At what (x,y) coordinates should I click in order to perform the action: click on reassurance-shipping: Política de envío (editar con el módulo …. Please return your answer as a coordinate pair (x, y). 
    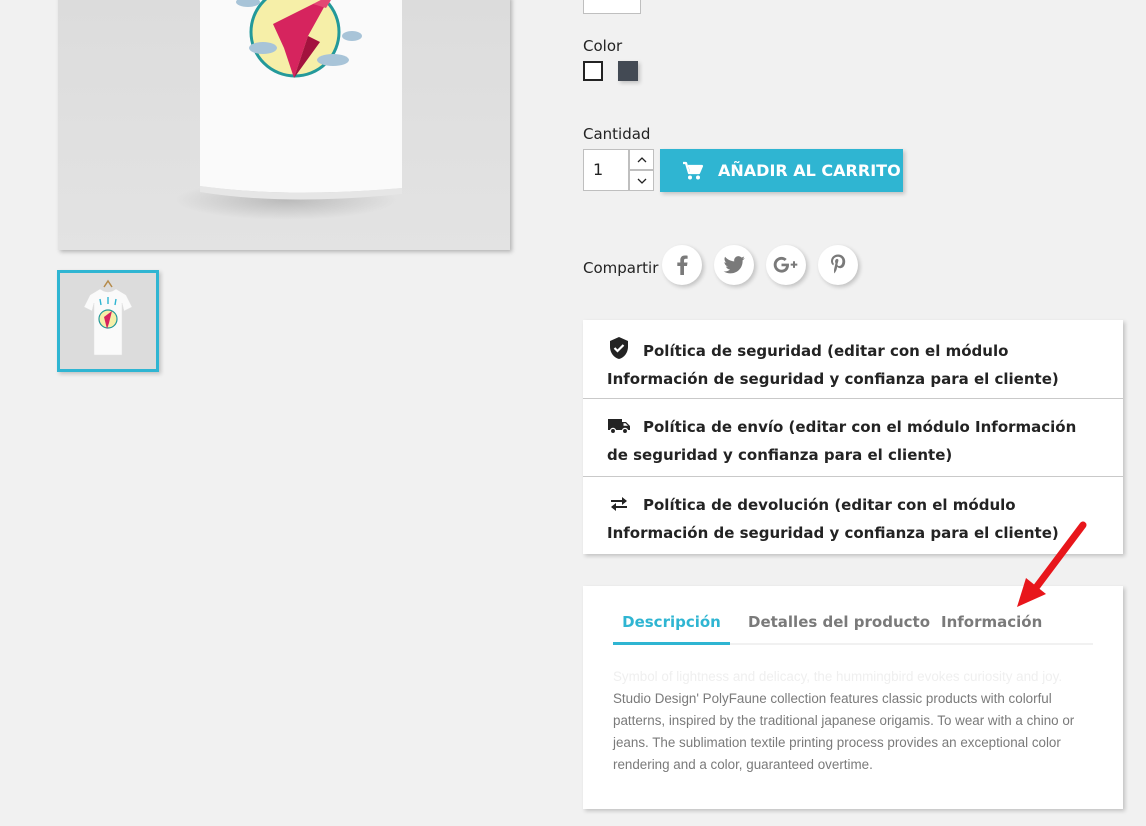
    Looking at the image, I should click on (853, 436).